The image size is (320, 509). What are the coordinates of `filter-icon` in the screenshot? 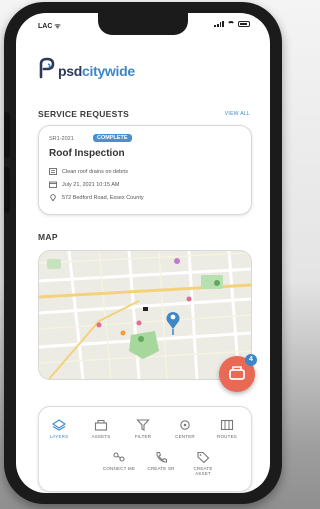 It's located at (143, 425).